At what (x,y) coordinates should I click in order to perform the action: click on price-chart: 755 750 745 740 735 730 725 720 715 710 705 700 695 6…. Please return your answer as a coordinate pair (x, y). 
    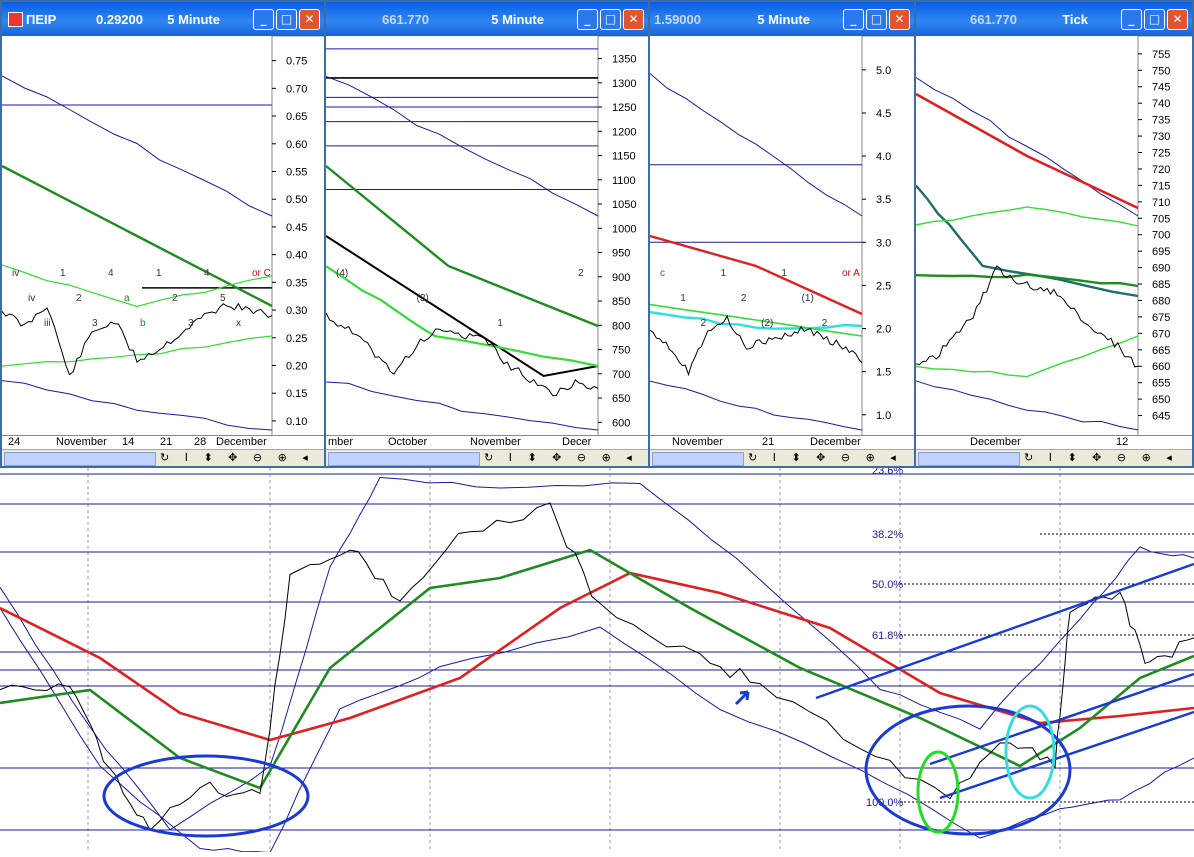
    Looking at the image, I should click on (1054, 238).